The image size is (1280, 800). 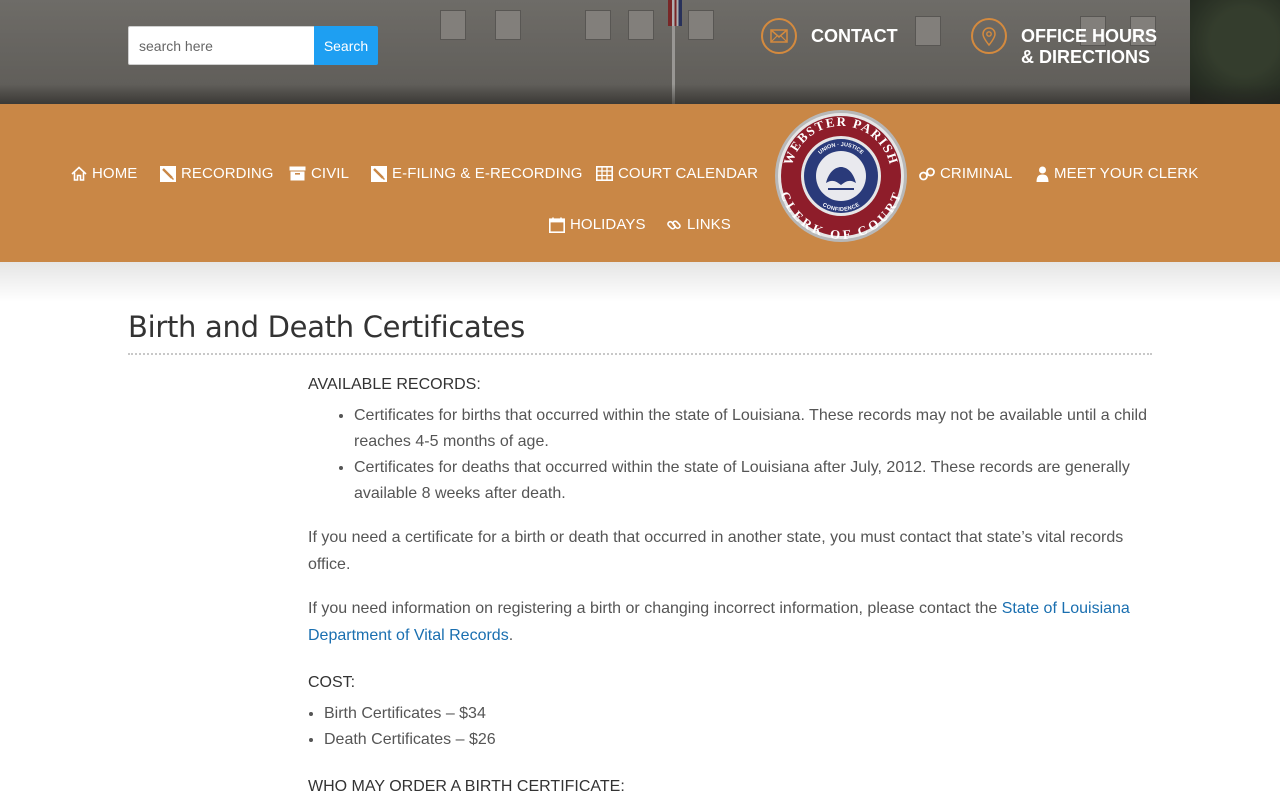 I want to click on user-icon, so click(x=1042, y=174).